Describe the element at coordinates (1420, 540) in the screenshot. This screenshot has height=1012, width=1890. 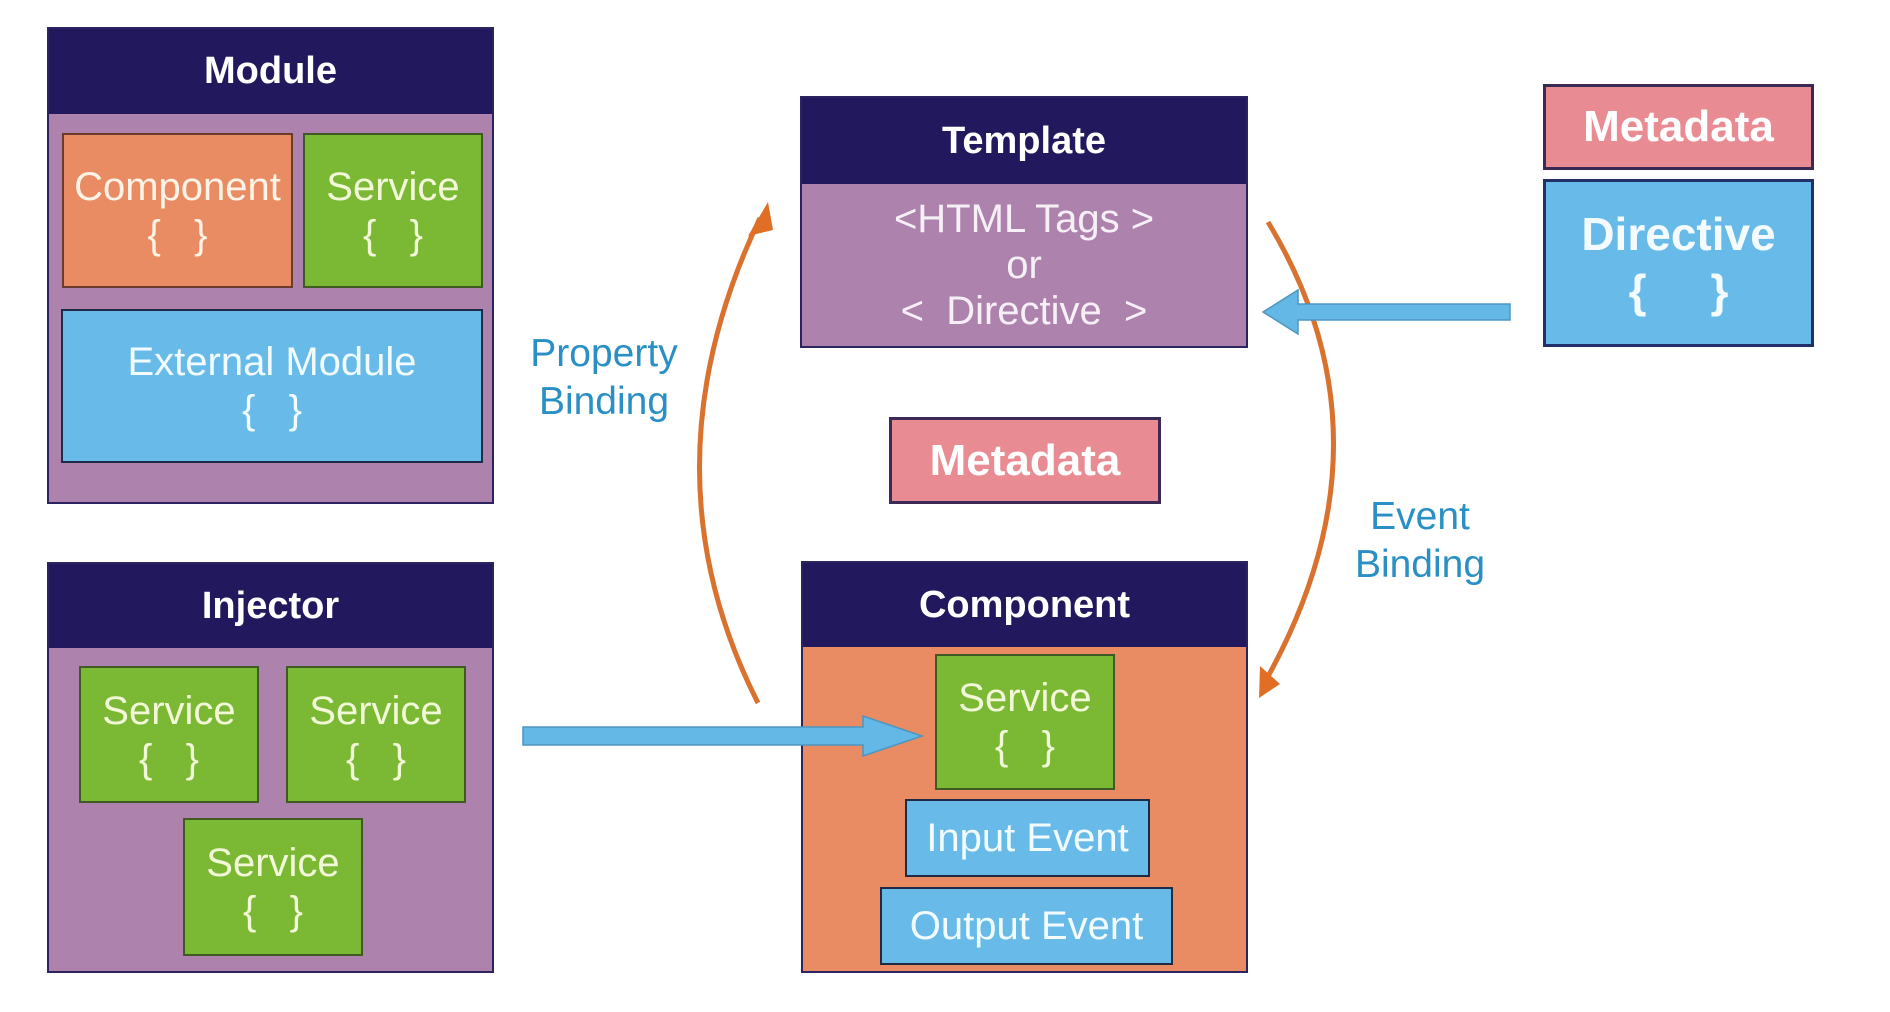
I see `event-binding-label: Event Binding` at that location.